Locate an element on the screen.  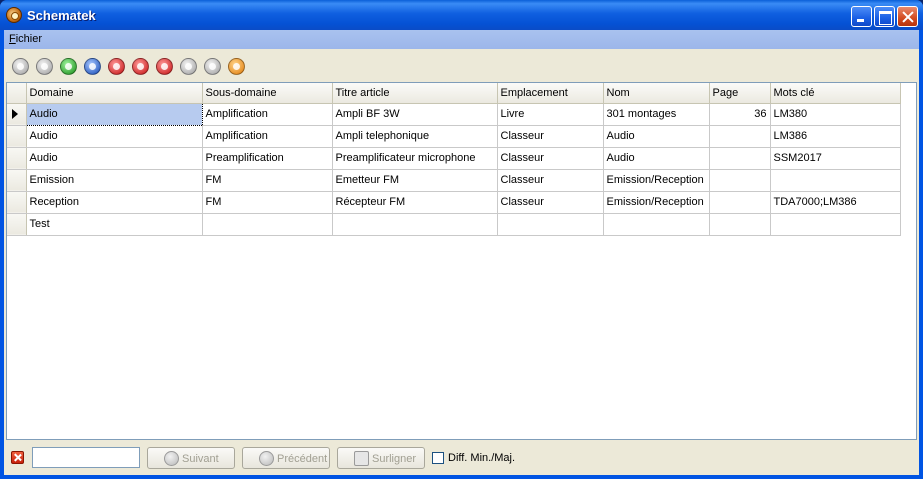
delete-record-icon is located at coordinates (140, 66).